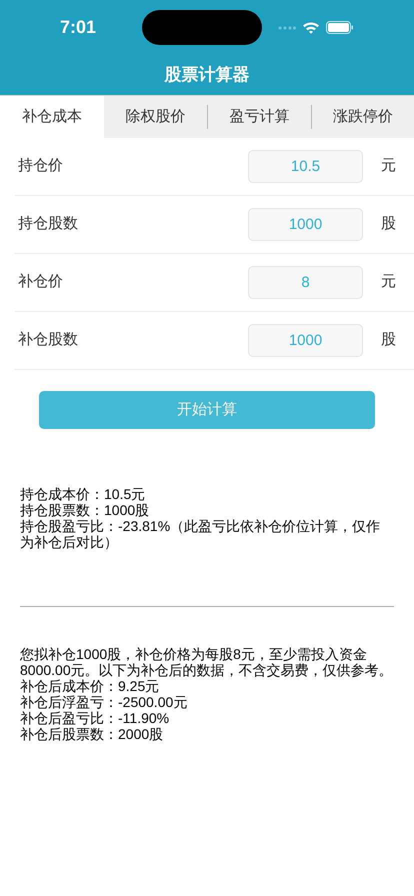  What do you see at coordinates (52, 117) in the screenshot?
I see `tab: 补仓成本` at bounding box center [52, 117].